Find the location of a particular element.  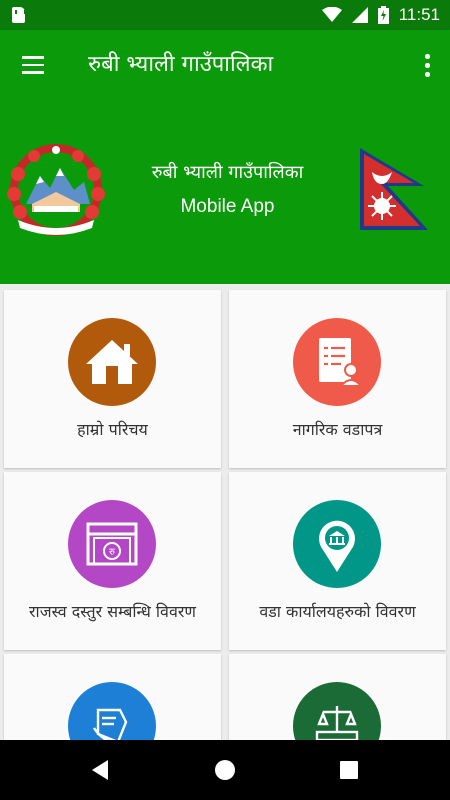

citizen-charter-icon is located at coordinates (341, 362).